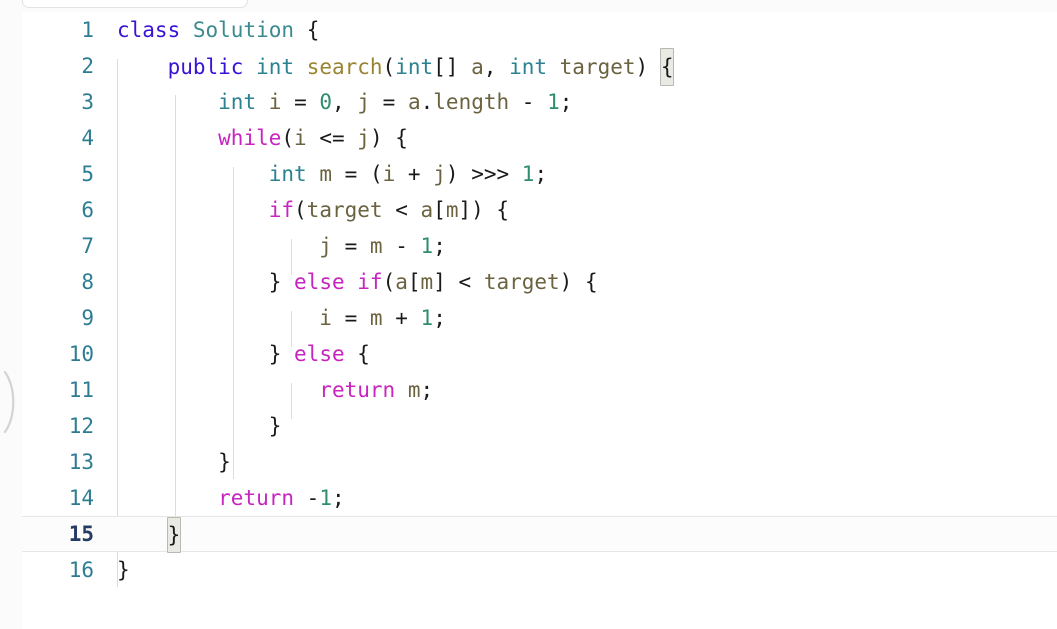 This screenshot has height=629, width=1057. Describe the element at coordinates (396, 67) in the screenshot. I see `code-line-2-content: public int search(int[] a, int target) {` at that location.